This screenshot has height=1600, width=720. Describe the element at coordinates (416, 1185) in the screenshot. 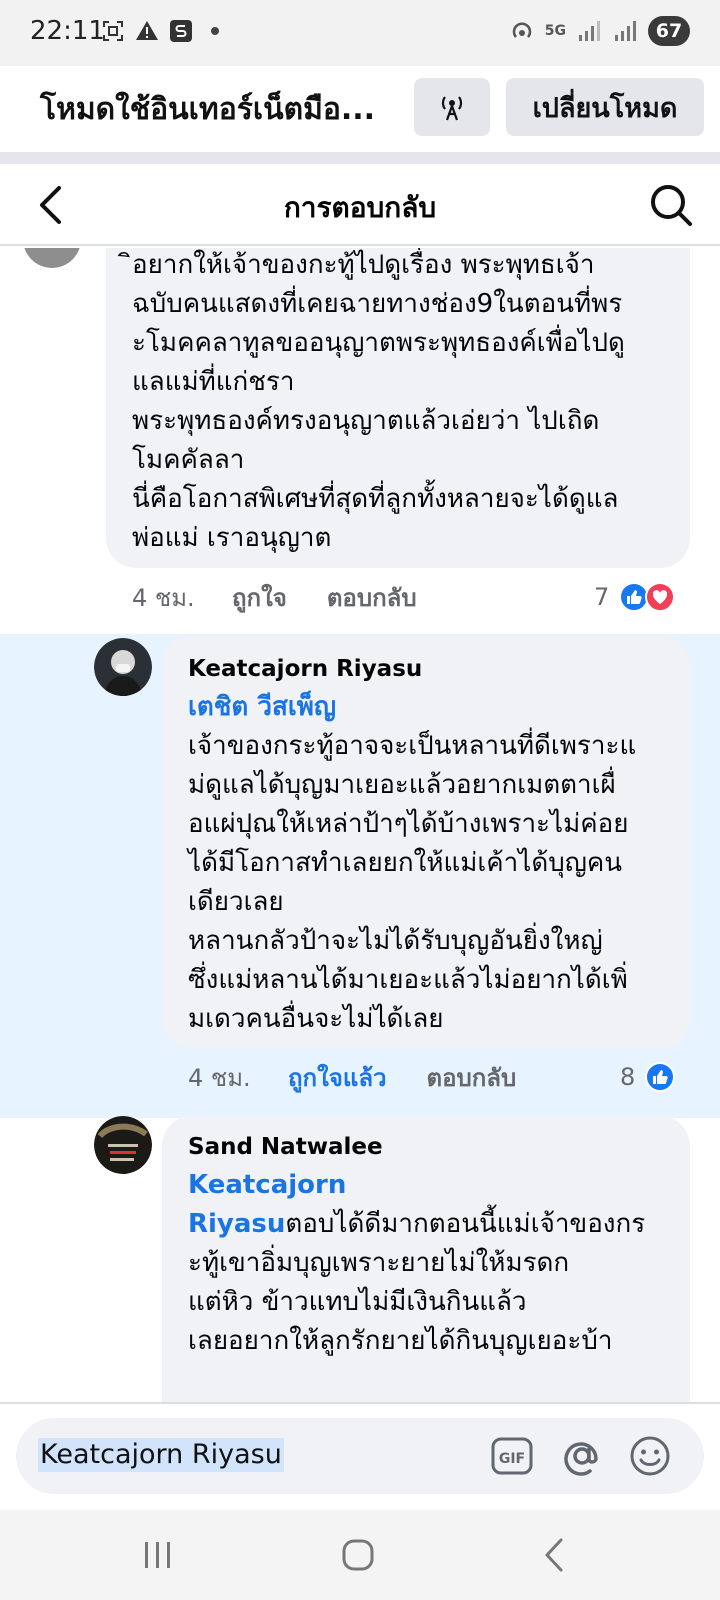

I see `mentioned-user: Keatcajorn` at that location.